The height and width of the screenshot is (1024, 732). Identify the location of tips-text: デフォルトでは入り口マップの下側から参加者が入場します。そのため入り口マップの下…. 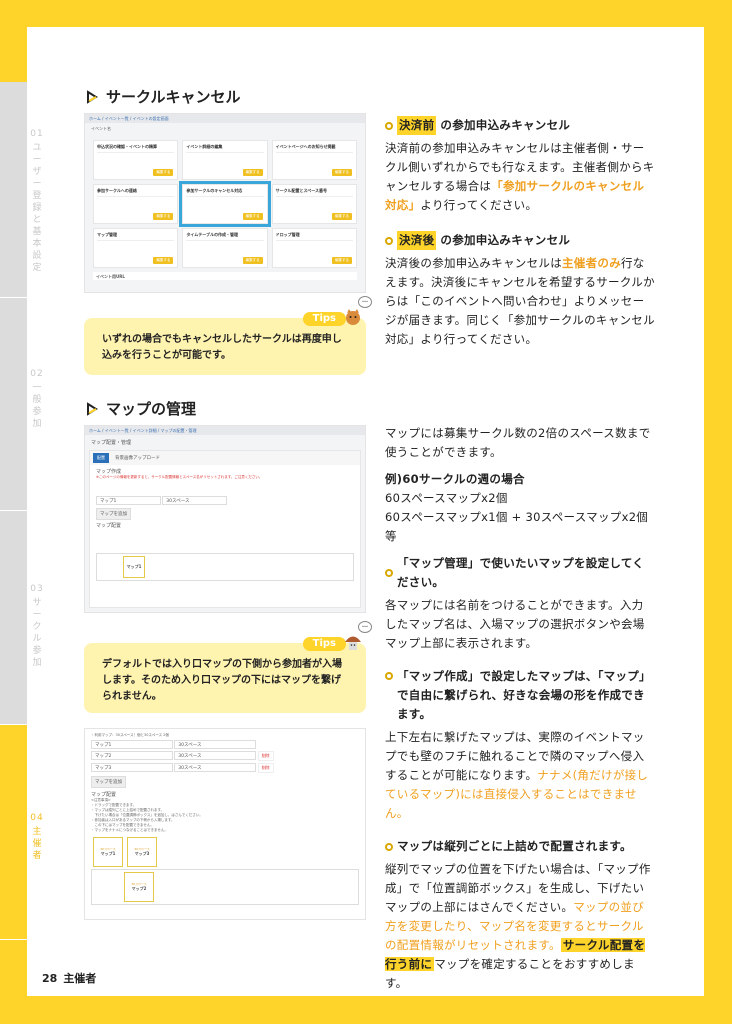
(222, 680).